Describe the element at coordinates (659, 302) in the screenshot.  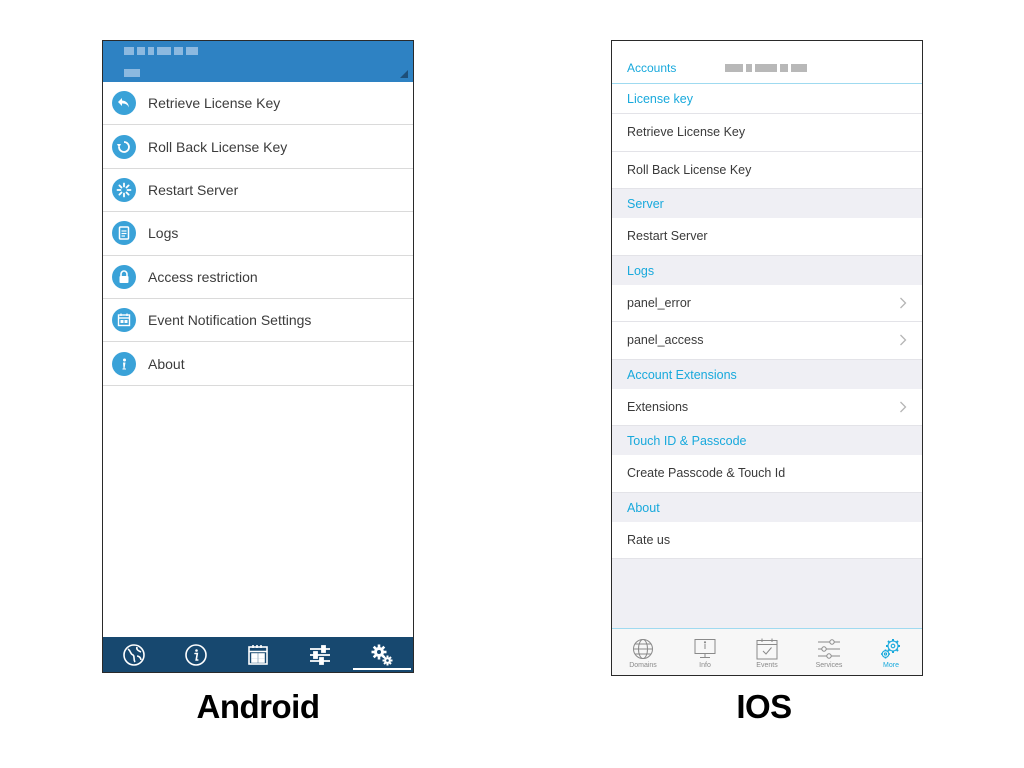
I see `row-label: panel_error` at that location.